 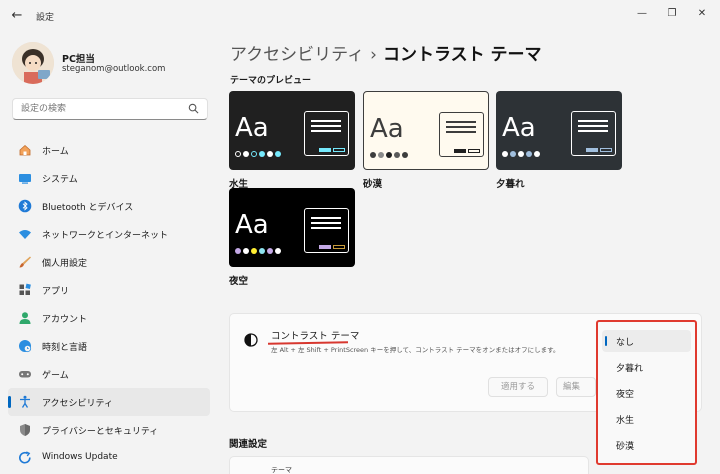 I want to click on sidebar-item-label: アプリ, so click(x=56, y=292).